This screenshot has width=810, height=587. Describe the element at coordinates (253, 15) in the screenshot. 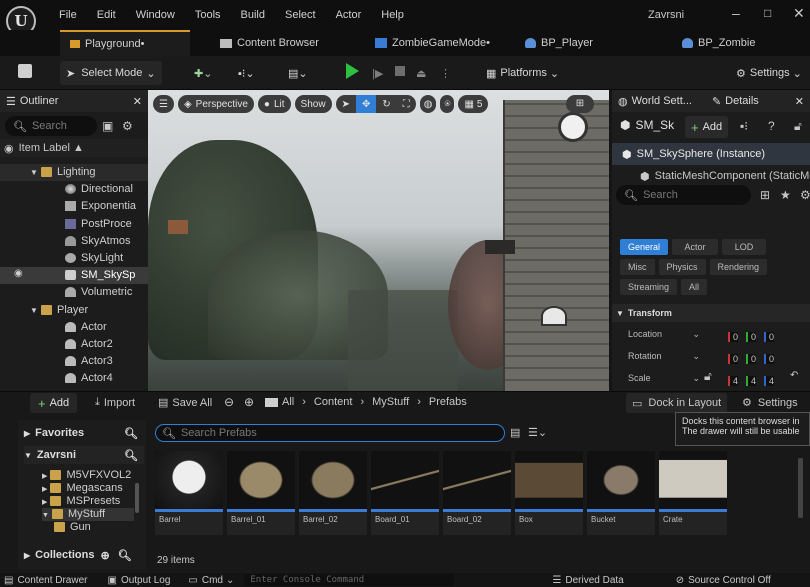

I see `menu-build: Build` at that location.